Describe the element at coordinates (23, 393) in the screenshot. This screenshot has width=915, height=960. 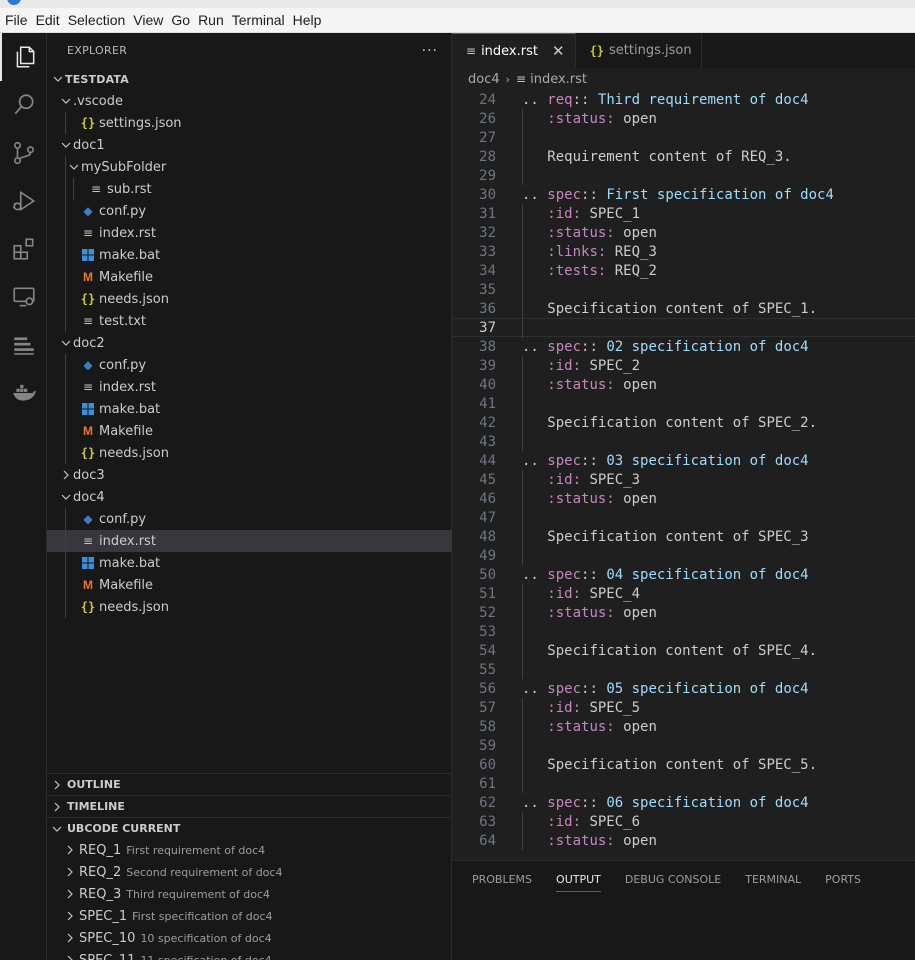
I see `docker-icon` at that location.